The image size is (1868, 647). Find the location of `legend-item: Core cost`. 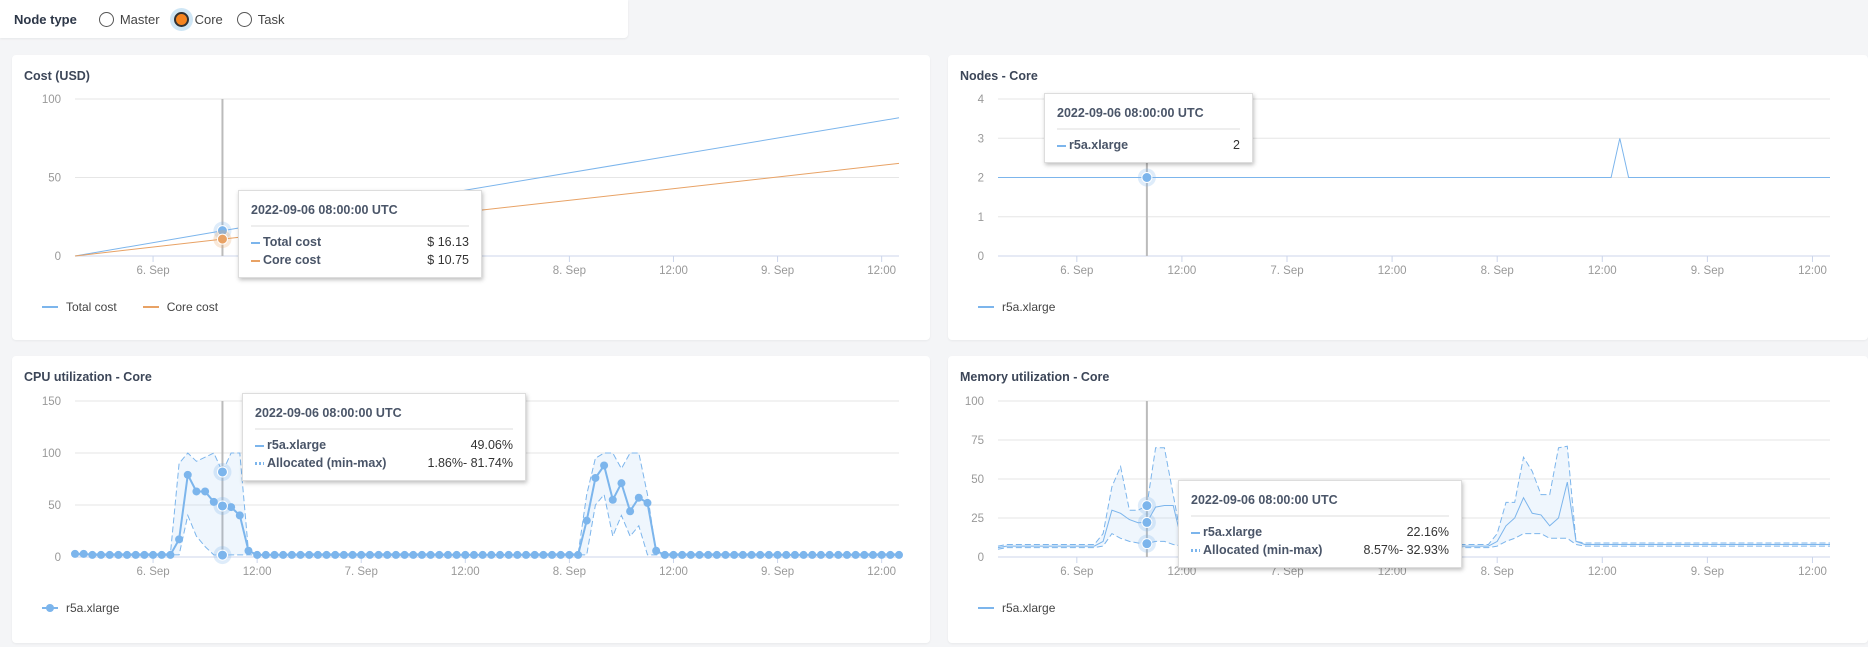

legend-item: Core cost is located at coordinates (180, 307).